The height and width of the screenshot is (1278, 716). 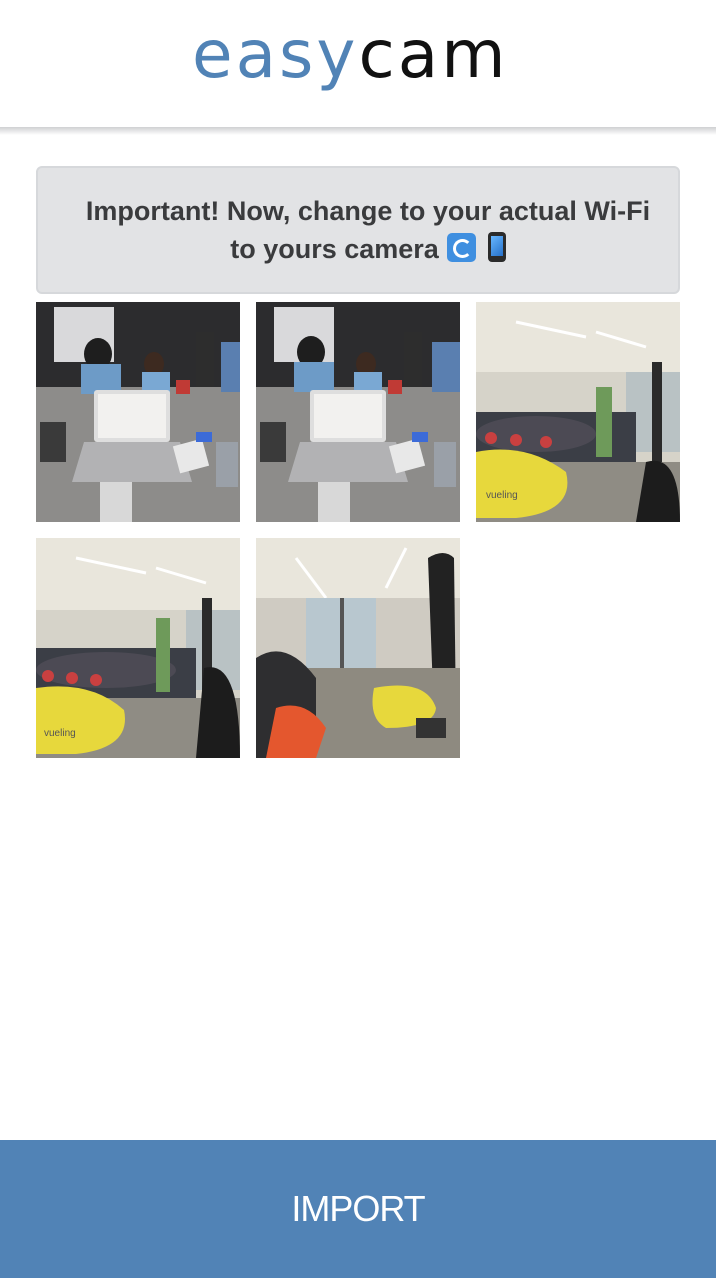 What do you see at coordinates (496, 247) in the screenshot?
I see `mobile-phone-icon` at bounding box center [496, 247].